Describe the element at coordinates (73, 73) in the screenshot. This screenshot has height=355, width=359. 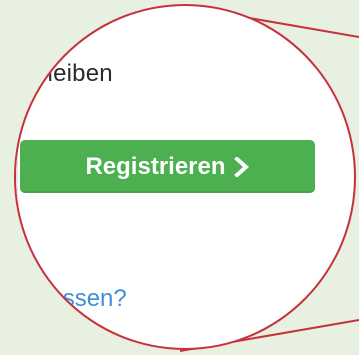
I see `stay-logged-in-label: bleiben` at that location.